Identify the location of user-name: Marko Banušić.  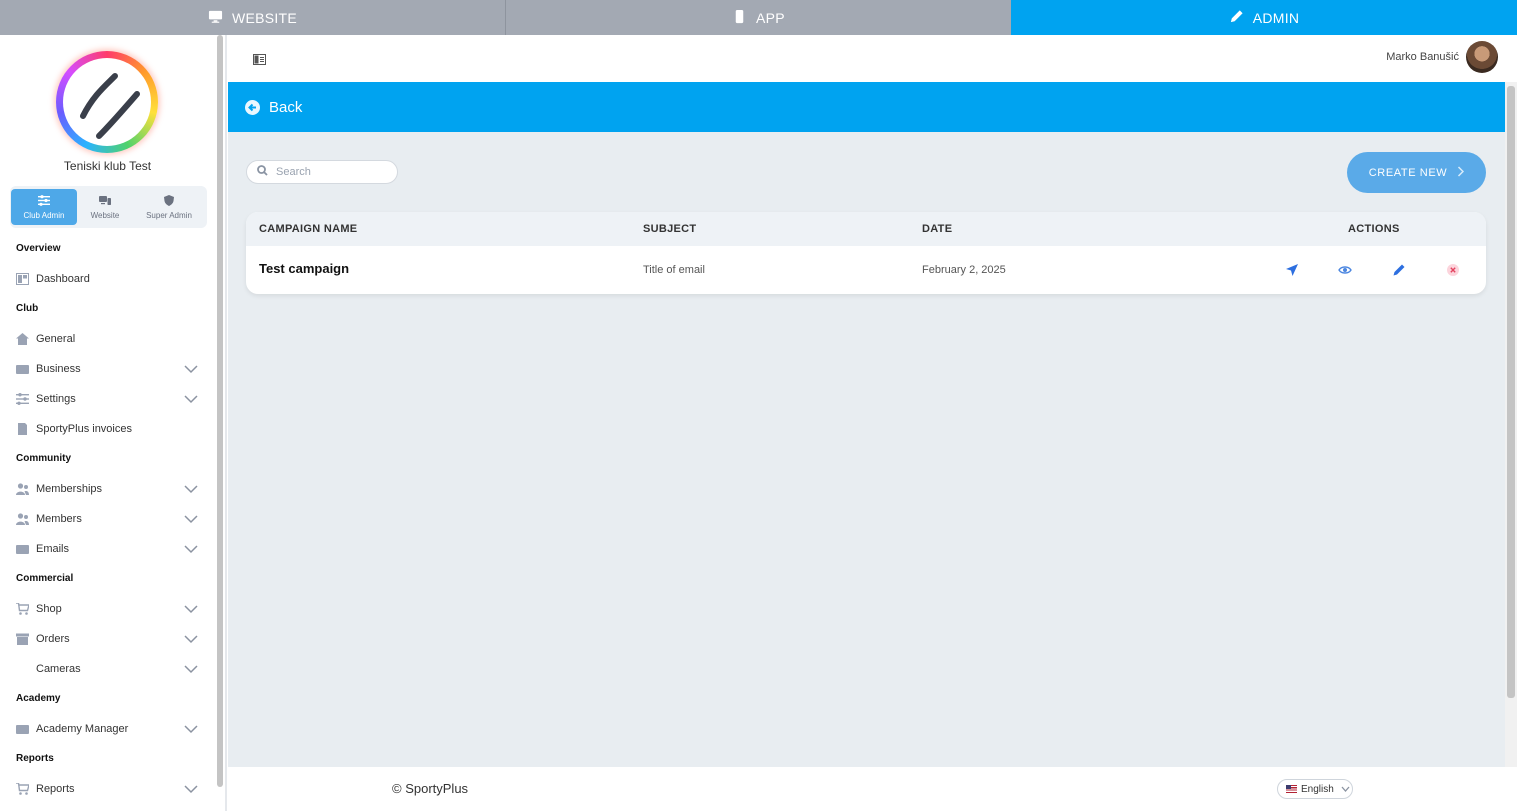
(1422, 57).